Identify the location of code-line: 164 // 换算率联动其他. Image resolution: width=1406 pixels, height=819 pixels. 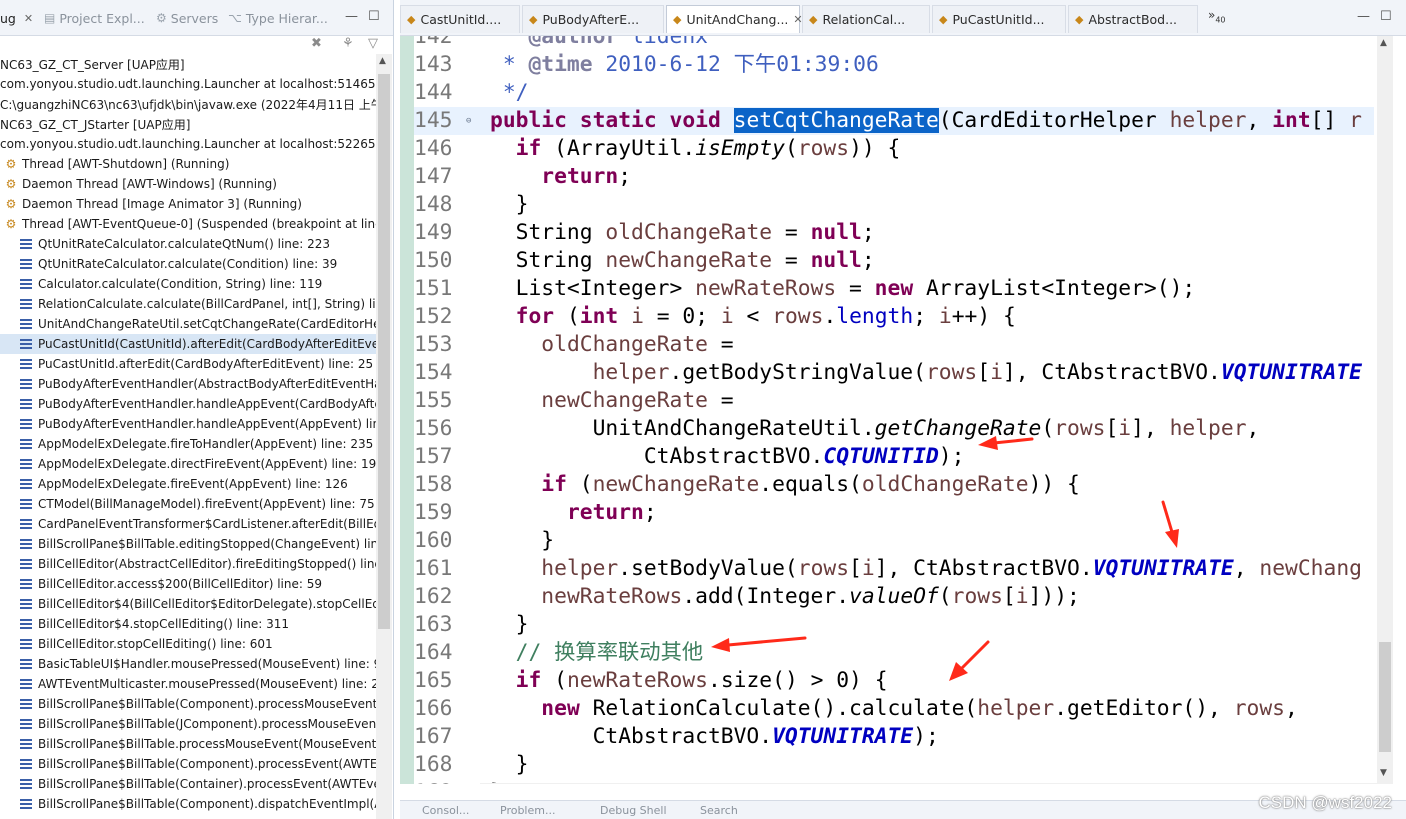
(894, 653).